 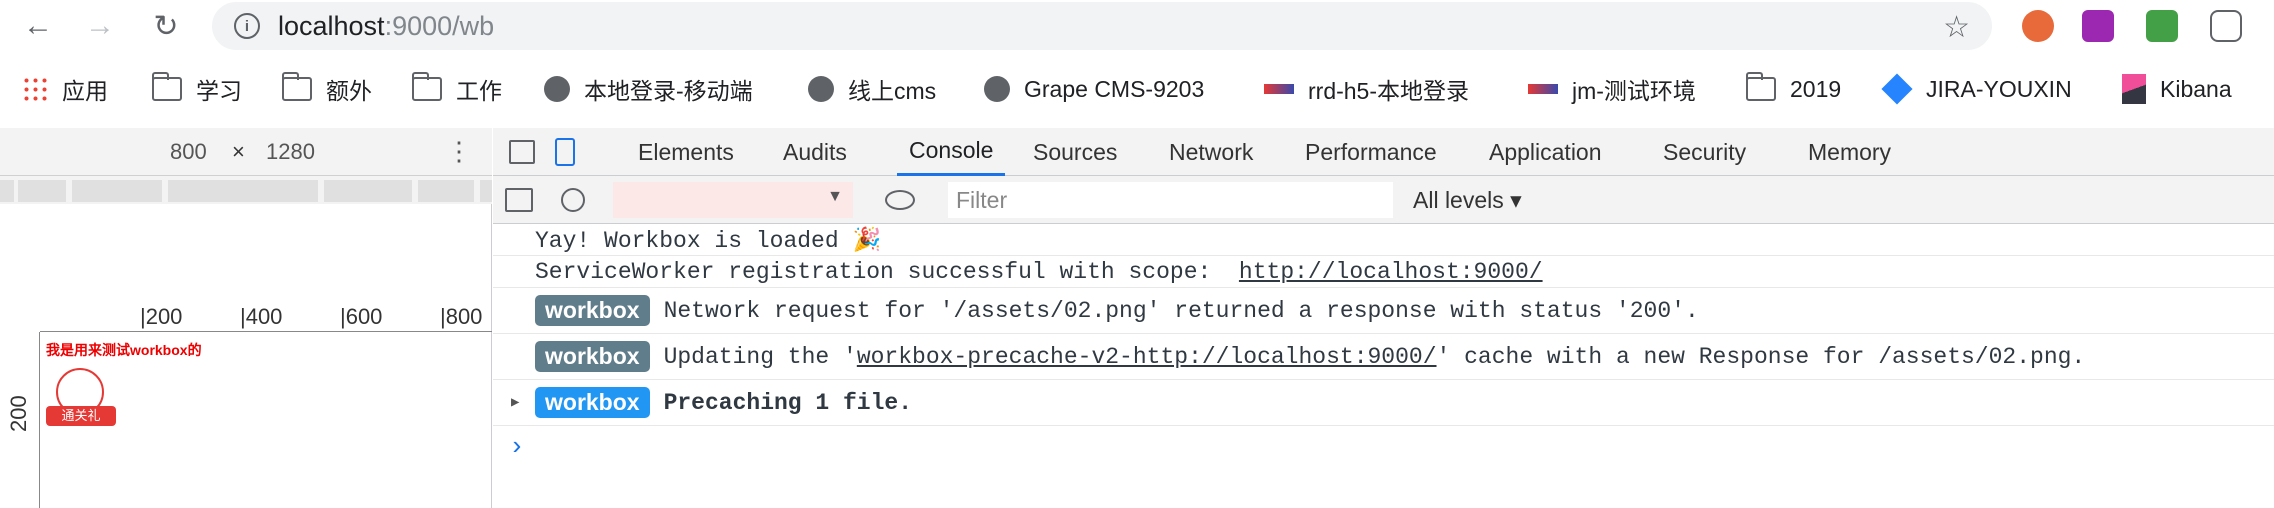 I want to click on message-text: Yay! Workbox is loaded 🎉, so click(x=708, y=240).